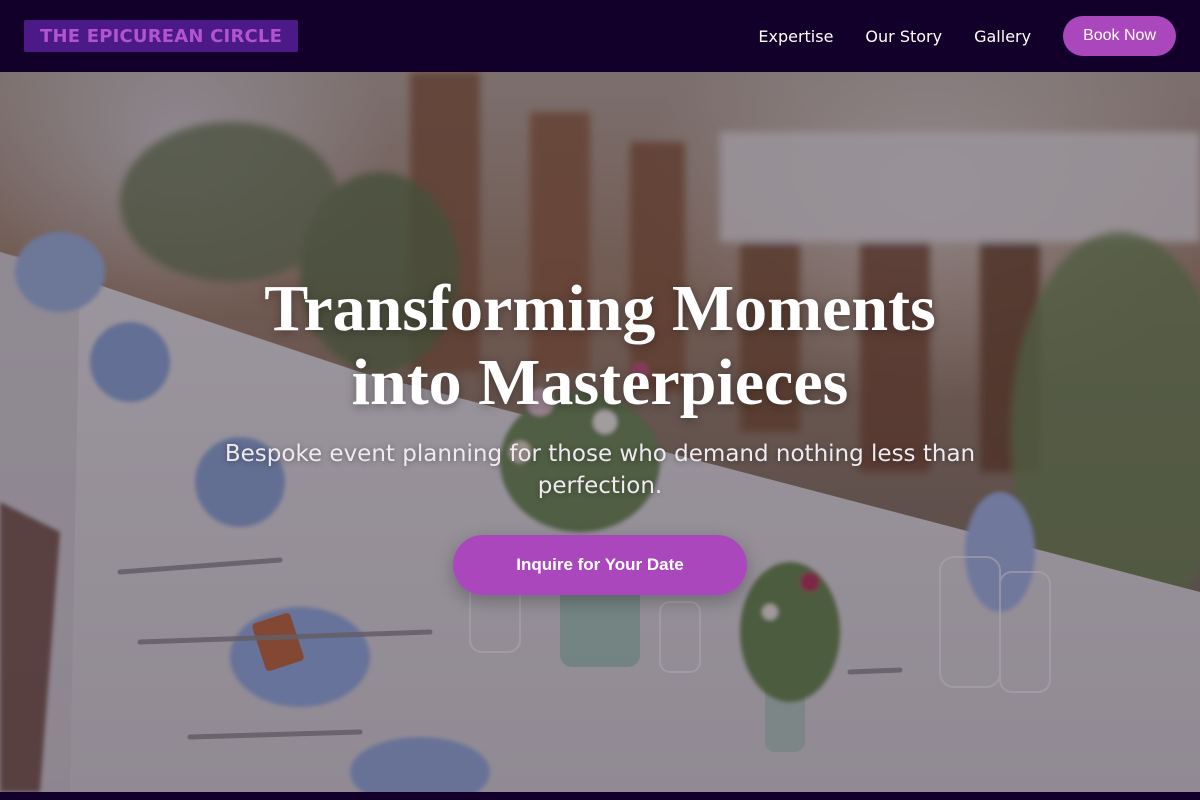 The height and width of the screenshot is (800, 1200). What do you see at coordinates (600, 796) in the screenshot?
I see `section-divider` at bounding box center [600, 796].